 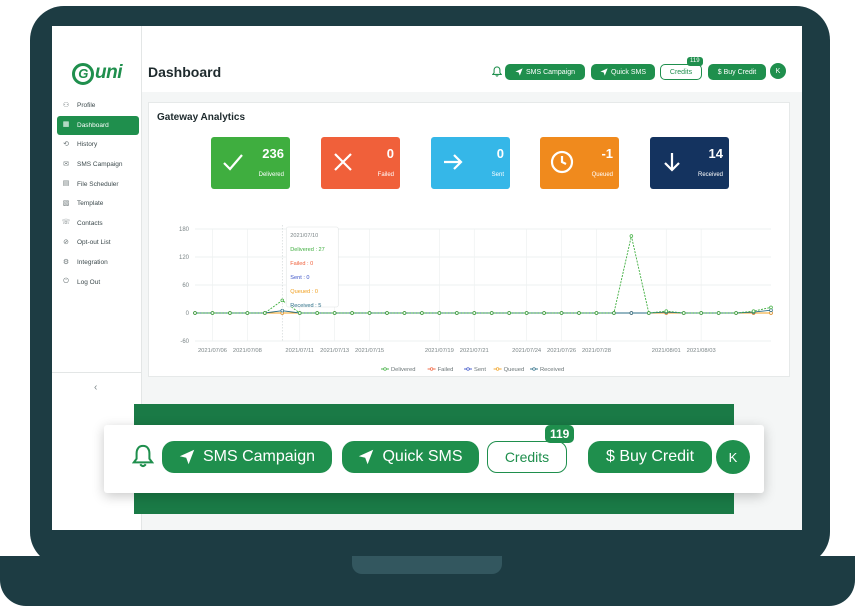 I want to click on sidebar-item-log-out: ⏻ Log Out, so click(x=98, y=282).